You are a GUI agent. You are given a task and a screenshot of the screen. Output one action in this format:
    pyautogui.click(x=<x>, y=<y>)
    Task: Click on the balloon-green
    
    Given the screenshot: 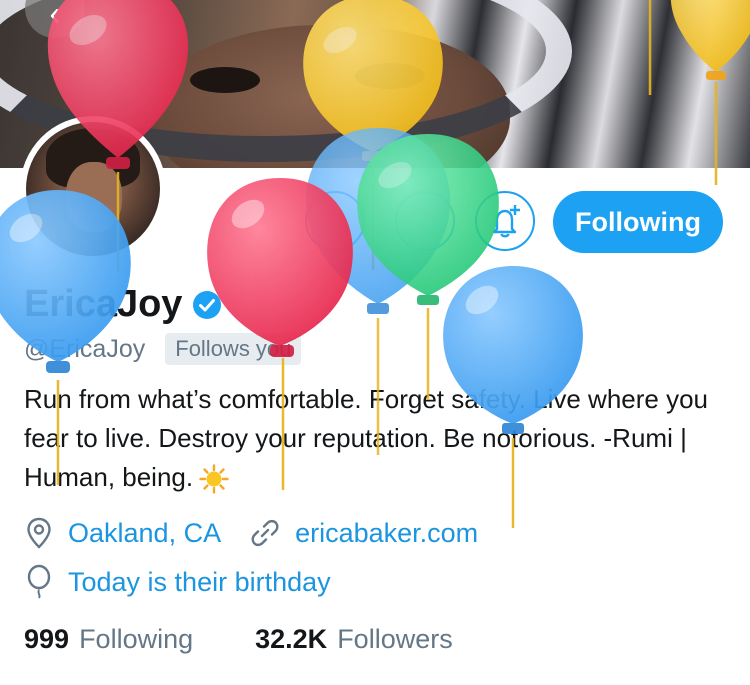 What is the action you would take?
    pyautogui.click(x=428, y=267)
    